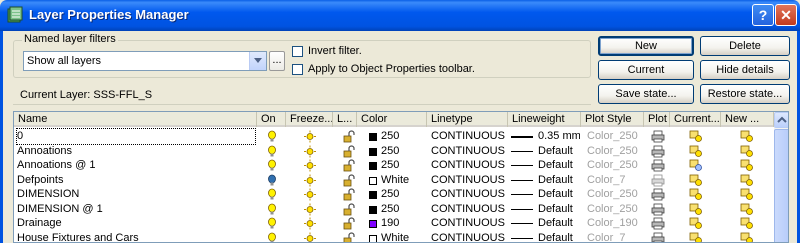 The width and height of the screenshot is (800, 243). Describe the element at coordinates (392, 119) in the screenshot. I see `column-header-color: Color` at that location.